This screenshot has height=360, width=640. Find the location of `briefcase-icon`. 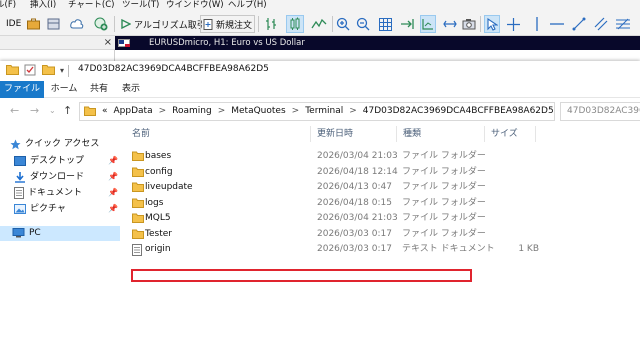

briefcase-icon is located at coordinates (33, 24).